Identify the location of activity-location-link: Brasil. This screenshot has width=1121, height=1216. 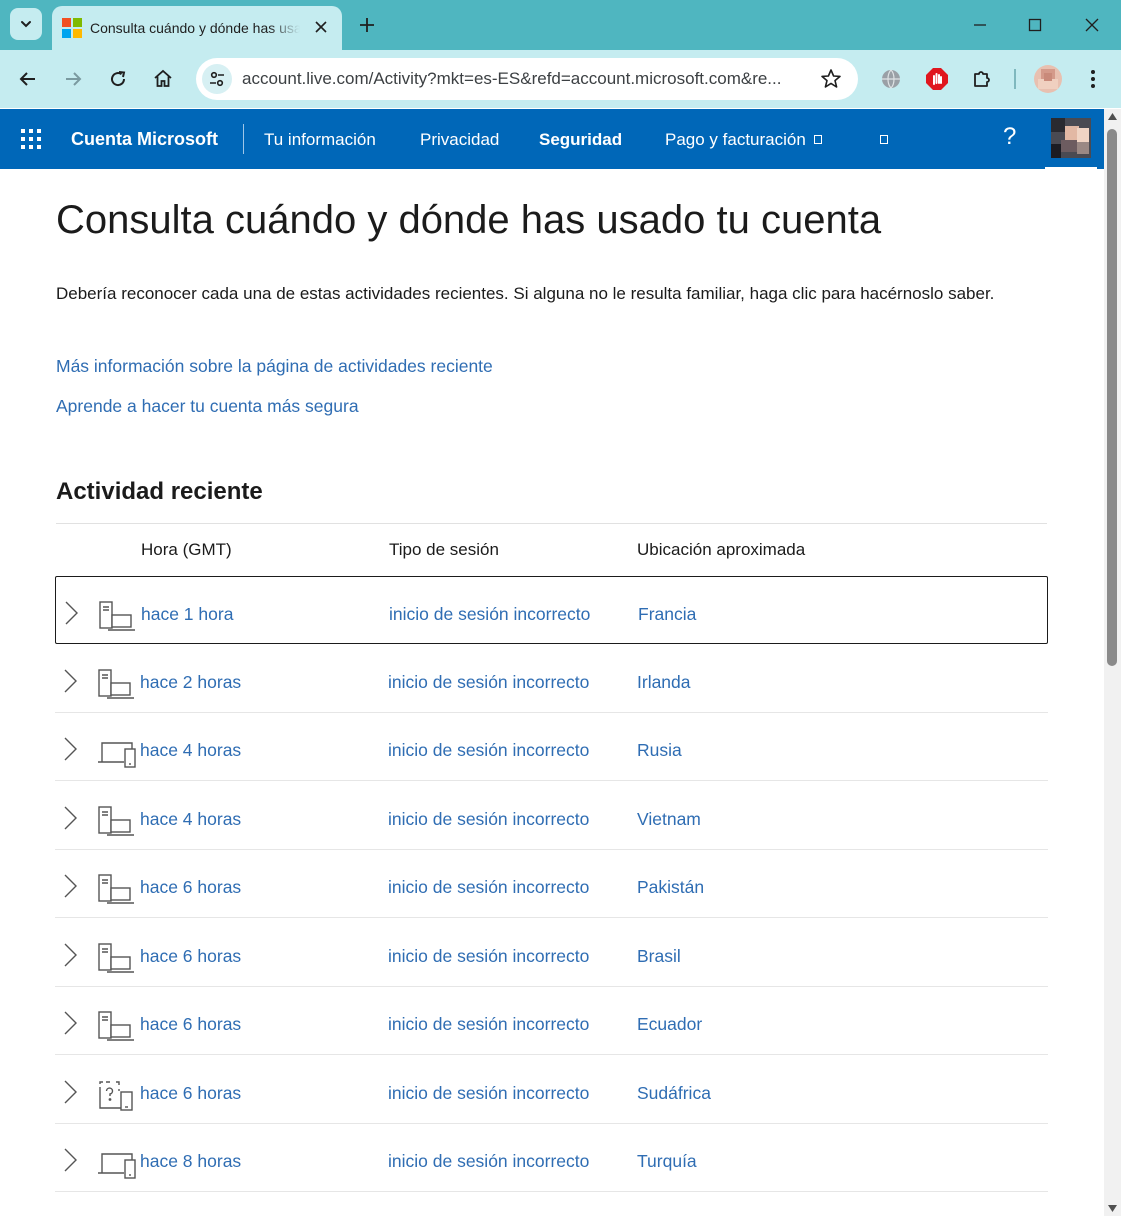
(659, 956).